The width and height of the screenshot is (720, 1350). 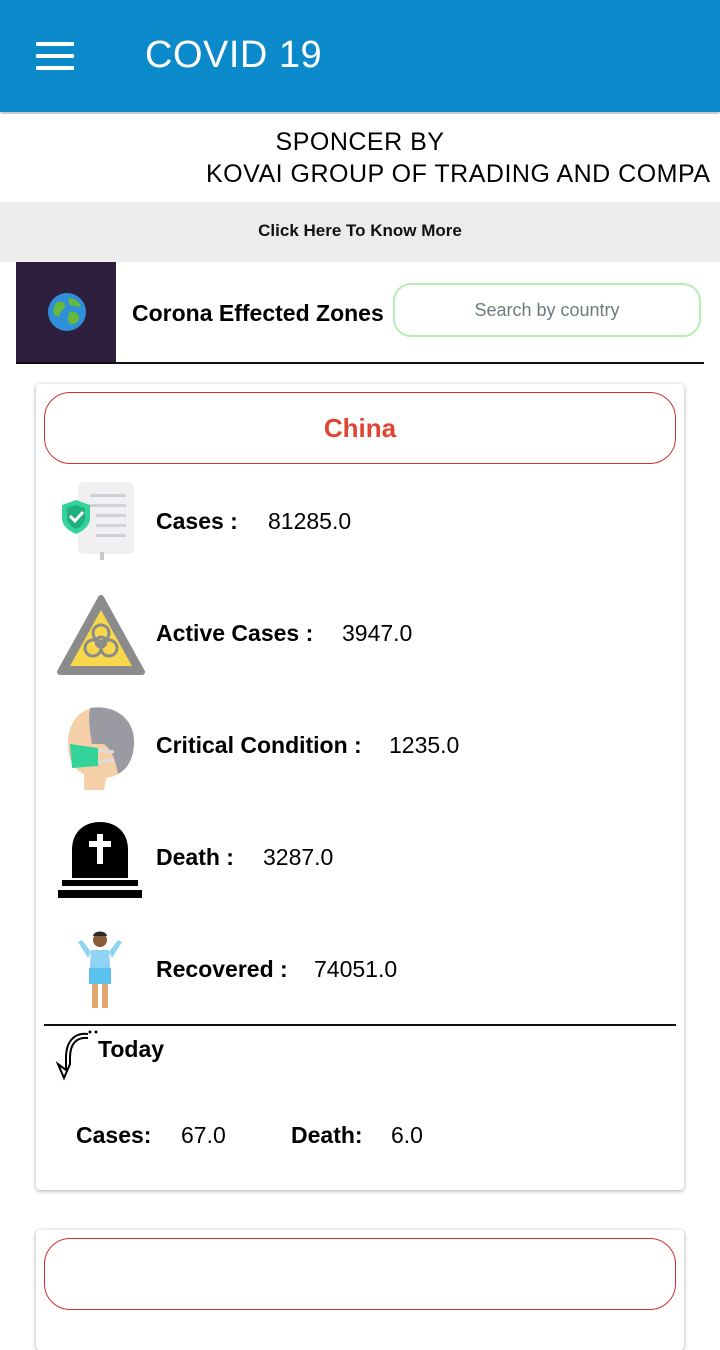 I want to click on country-card-next, so click(x=360, y=1290).